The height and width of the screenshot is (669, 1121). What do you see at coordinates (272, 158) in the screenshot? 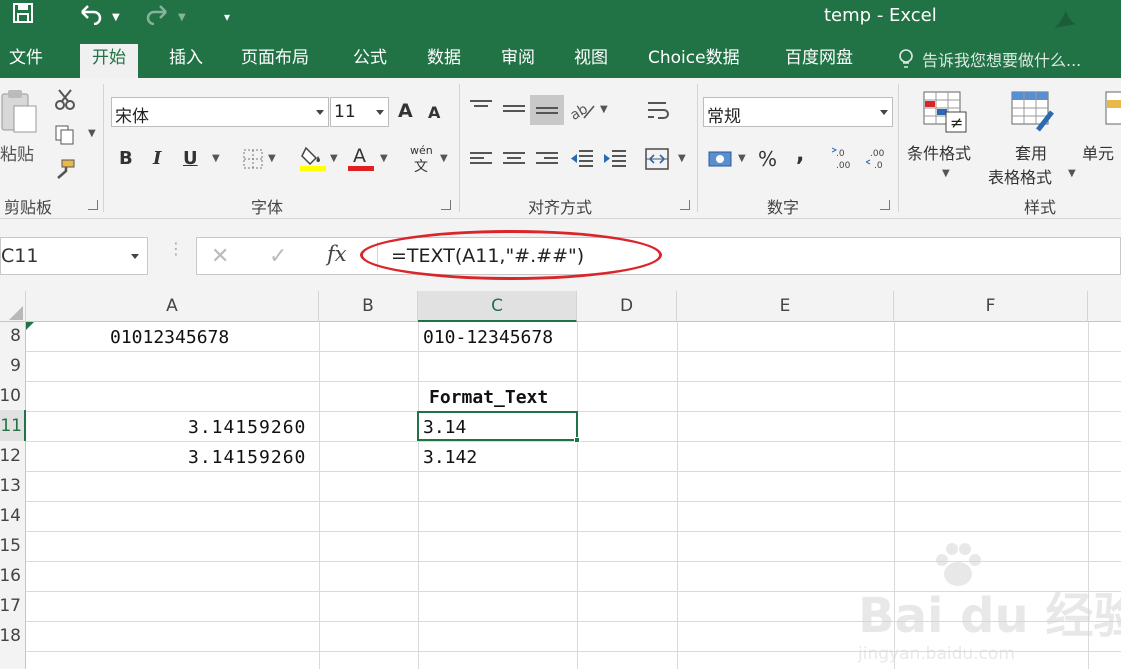
I see `borders-dropdown-icon: ▼` at bounding box center [272, 158].